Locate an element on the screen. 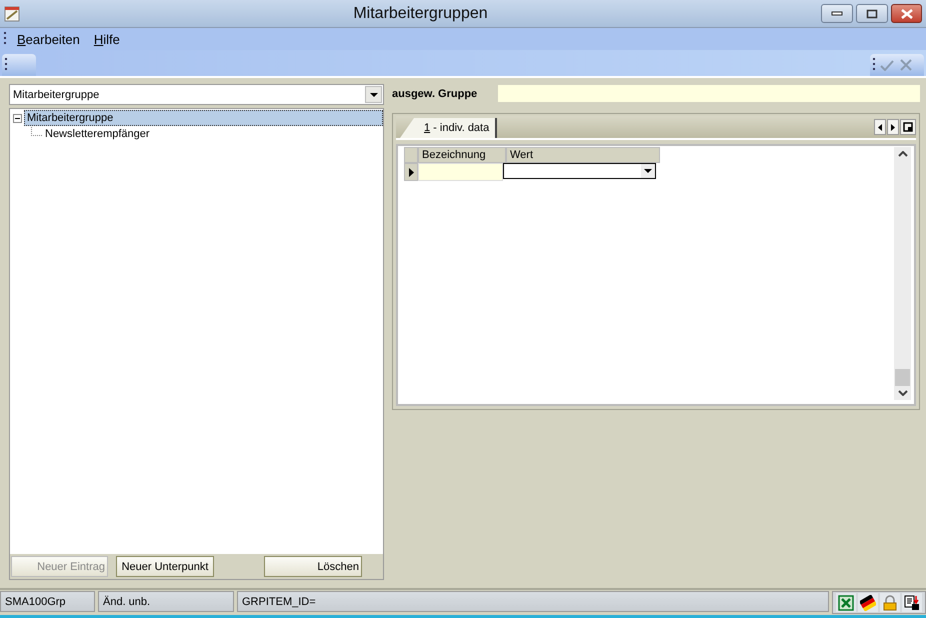 Image resolution: width=926 pixels, height=618 pixels. close-button is located at coordinates (906, 13).